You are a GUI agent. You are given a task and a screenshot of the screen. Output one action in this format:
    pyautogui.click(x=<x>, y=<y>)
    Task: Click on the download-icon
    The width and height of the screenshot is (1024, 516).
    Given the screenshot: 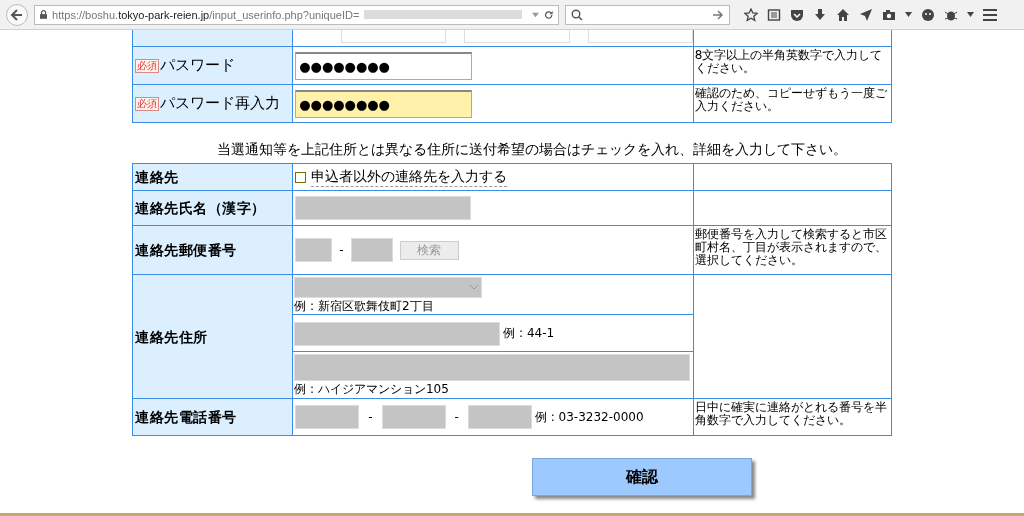 What is the action you would take?
    pyautogui.click(x=820, y=14)
    